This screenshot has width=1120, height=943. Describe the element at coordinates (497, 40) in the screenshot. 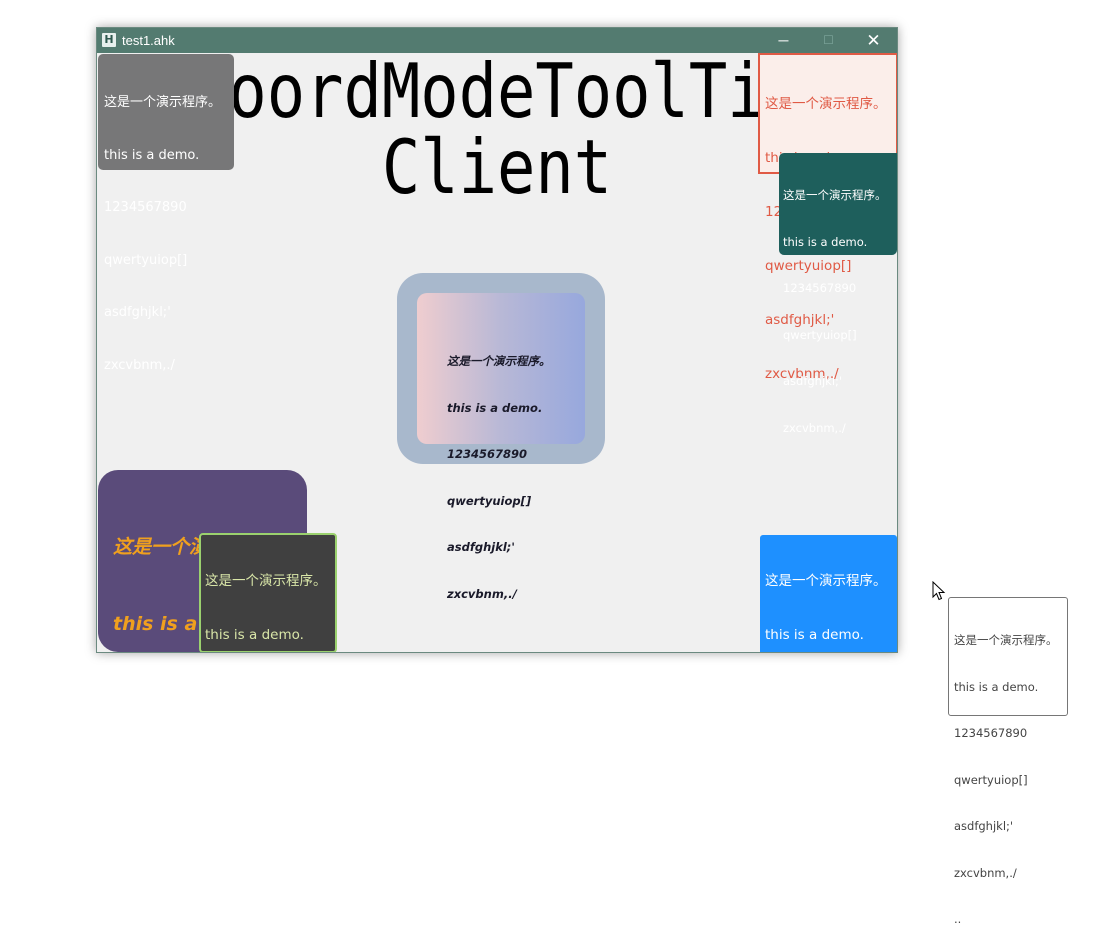

I see `title-bar: H test1.ahk ─ ☐ ✕` at that location.